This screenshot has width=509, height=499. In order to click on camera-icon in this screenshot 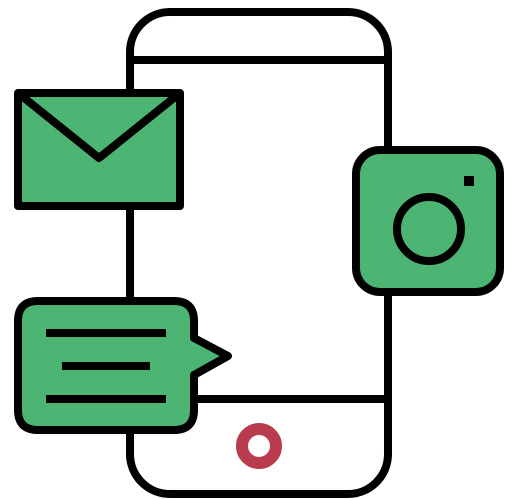, I will do `click(428, 221)`.